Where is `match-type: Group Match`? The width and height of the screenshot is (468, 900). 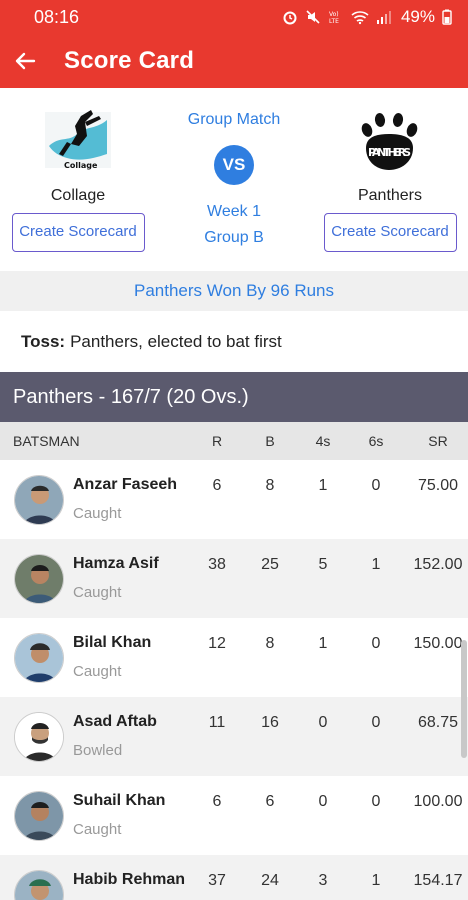 match-type: Group Match is located at coordinates (234, 119).